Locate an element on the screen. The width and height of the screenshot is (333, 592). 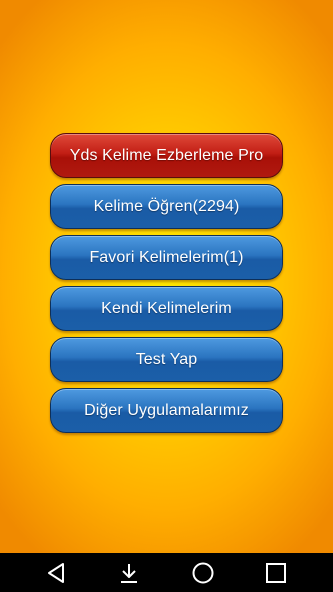
home-icon is located at coordinates (203, 572).